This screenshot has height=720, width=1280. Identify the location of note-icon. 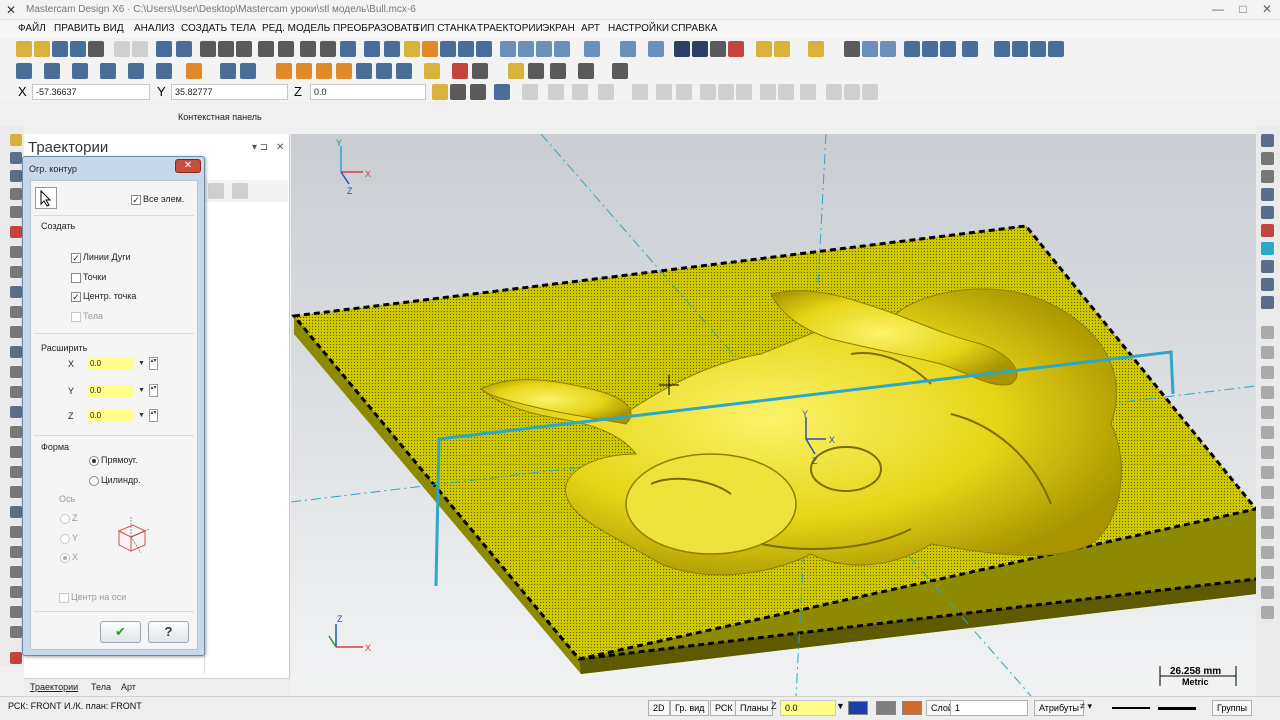
(480, 71).